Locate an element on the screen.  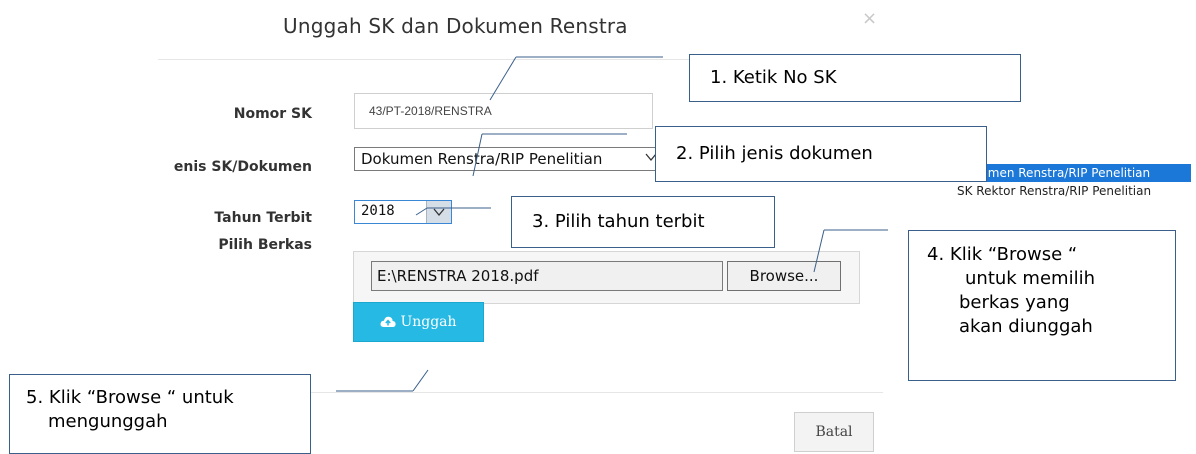
callout-text: 3. Pilih tahun terbit is located at coordinates (618, 221).